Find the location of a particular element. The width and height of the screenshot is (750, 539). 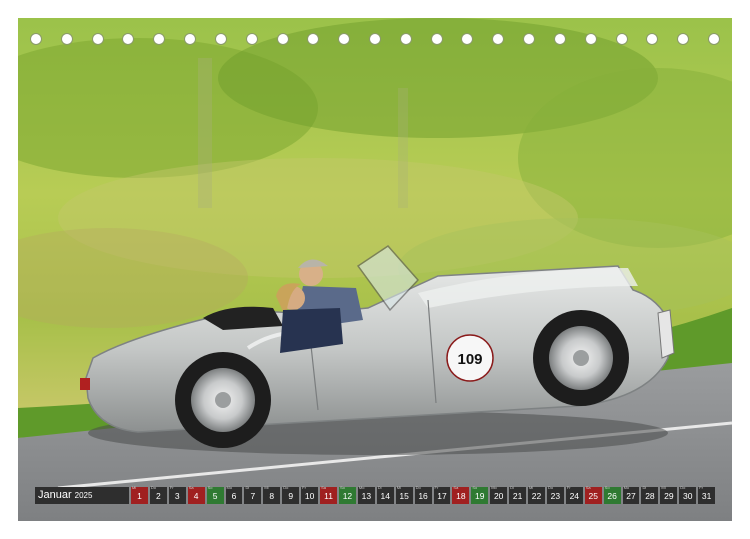

day-number: 15 is located at coordinates (404, 496).